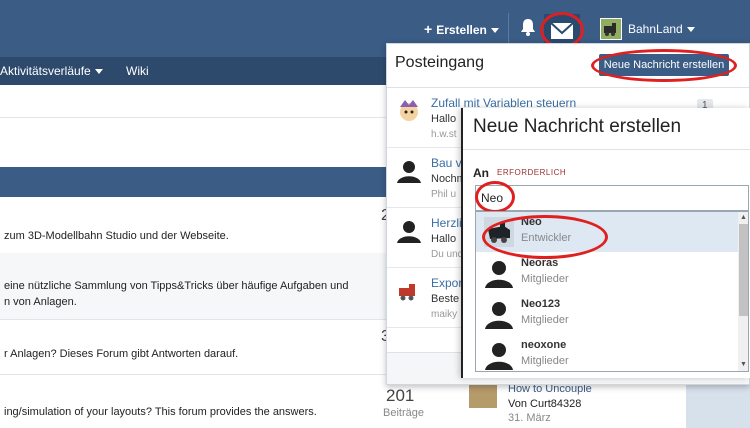 This screenshot has height=428, width=750. What do you see at coordinates (467, 30) in the screenshot?
I see `create-label: Erstellen` at bounding box center [467, 30].